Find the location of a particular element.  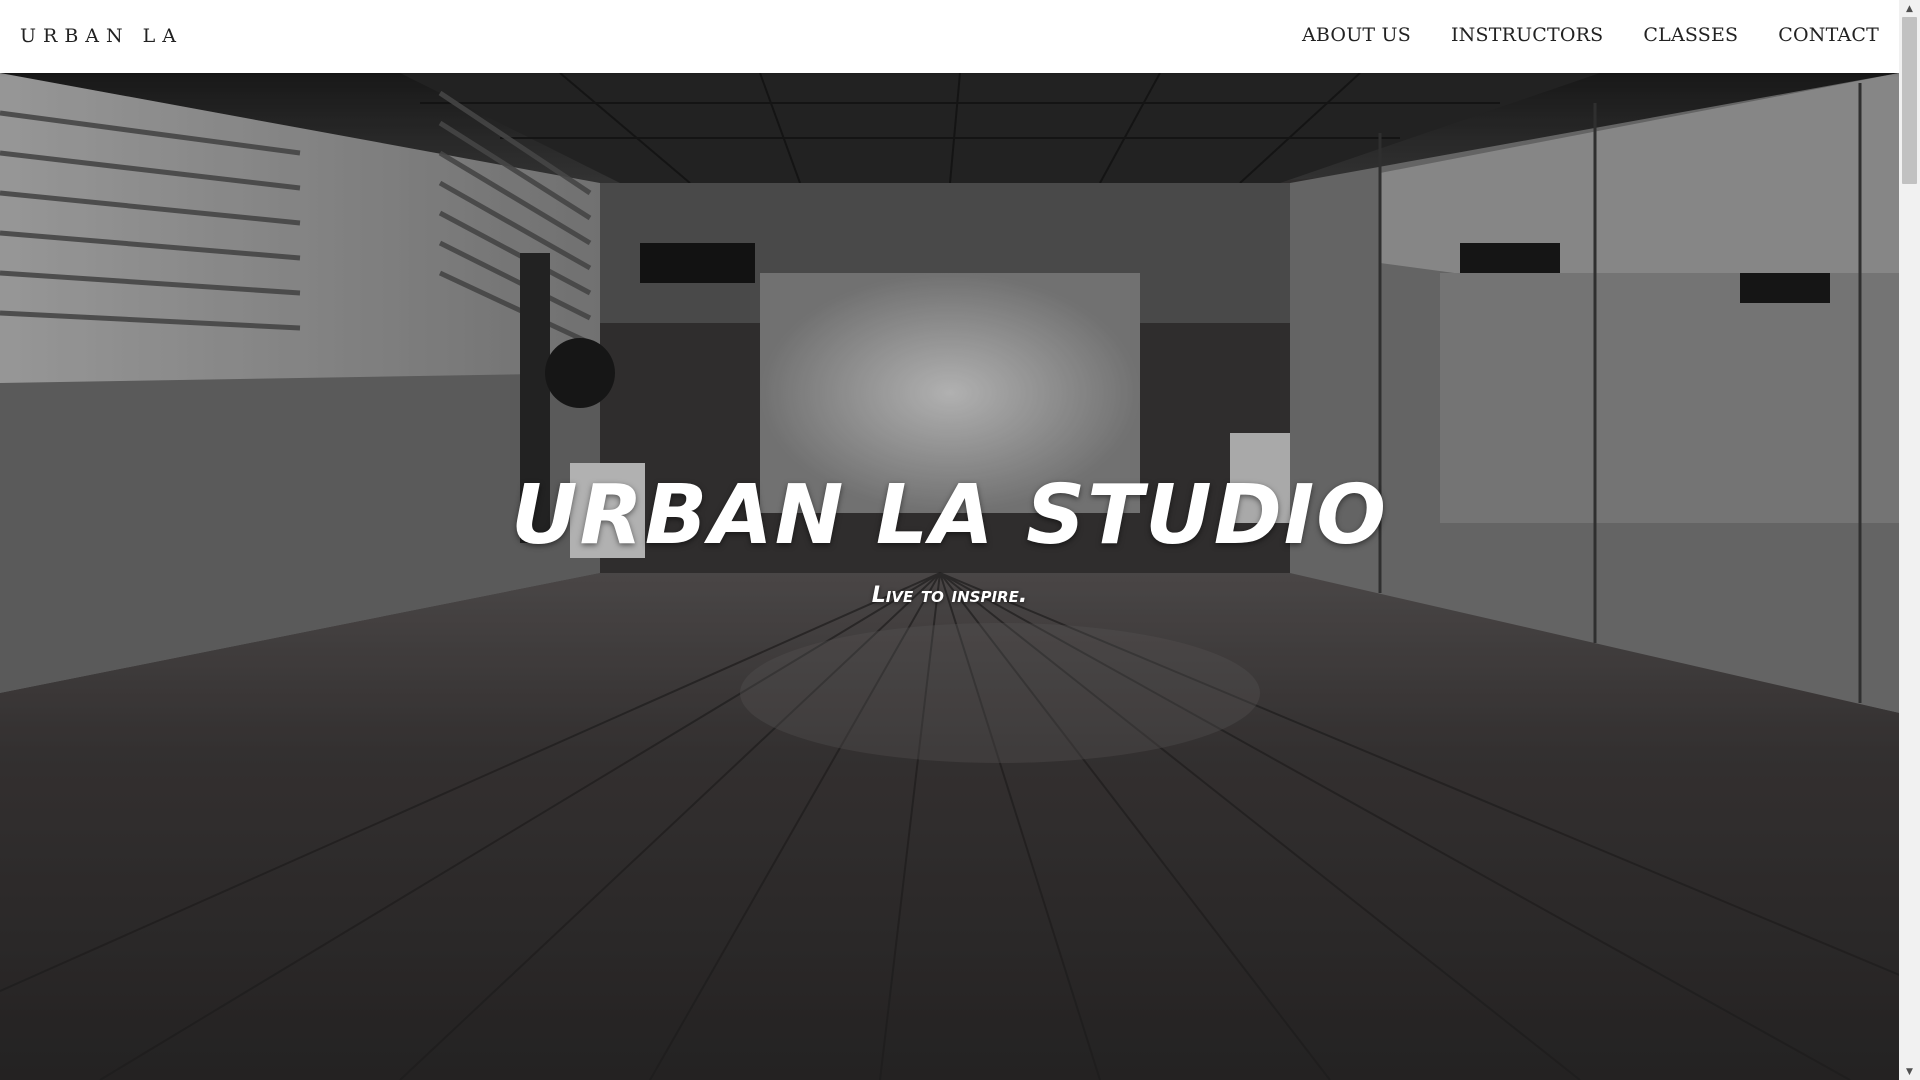

main-nav: ABOUT US INSTRUCTORS CLASSES CONTACT is located at coordinates (1590, 35).